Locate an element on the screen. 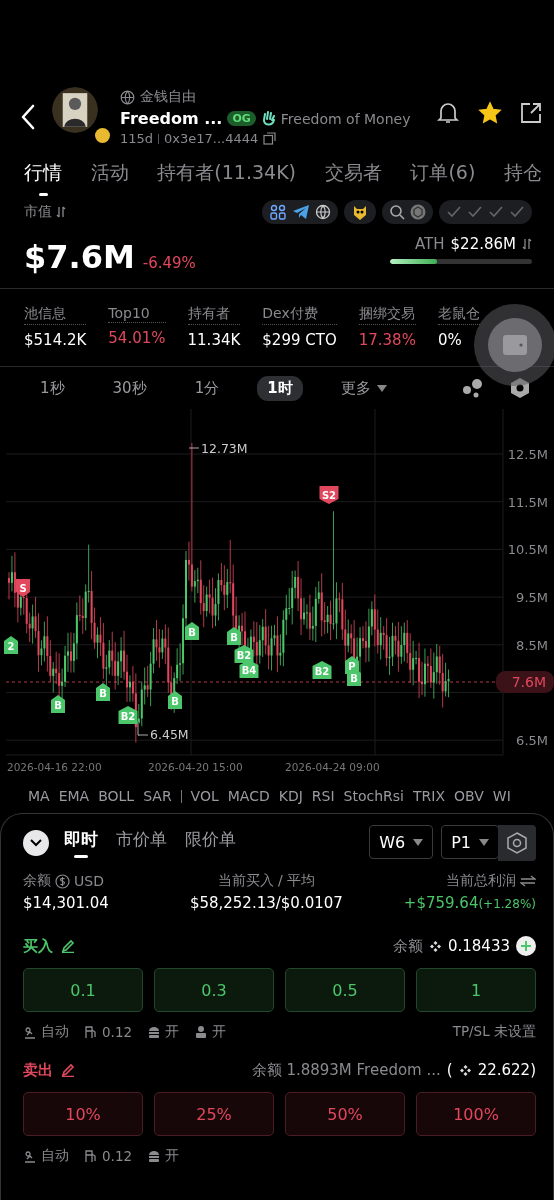 This screenshot has height=1200, width=554. star-icon is located at coordinates (490, 113).